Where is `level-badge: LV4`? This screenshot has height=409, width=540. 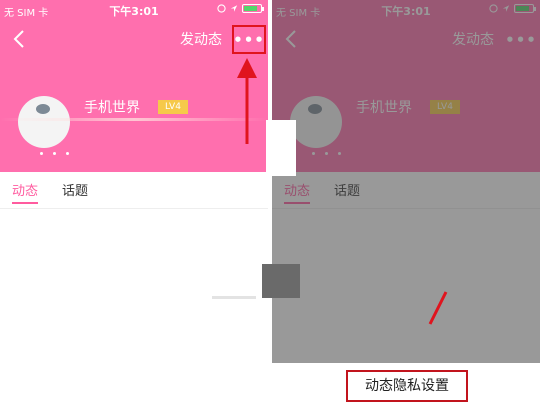 level-badge: LV4 is located at coordinates (173, 107).